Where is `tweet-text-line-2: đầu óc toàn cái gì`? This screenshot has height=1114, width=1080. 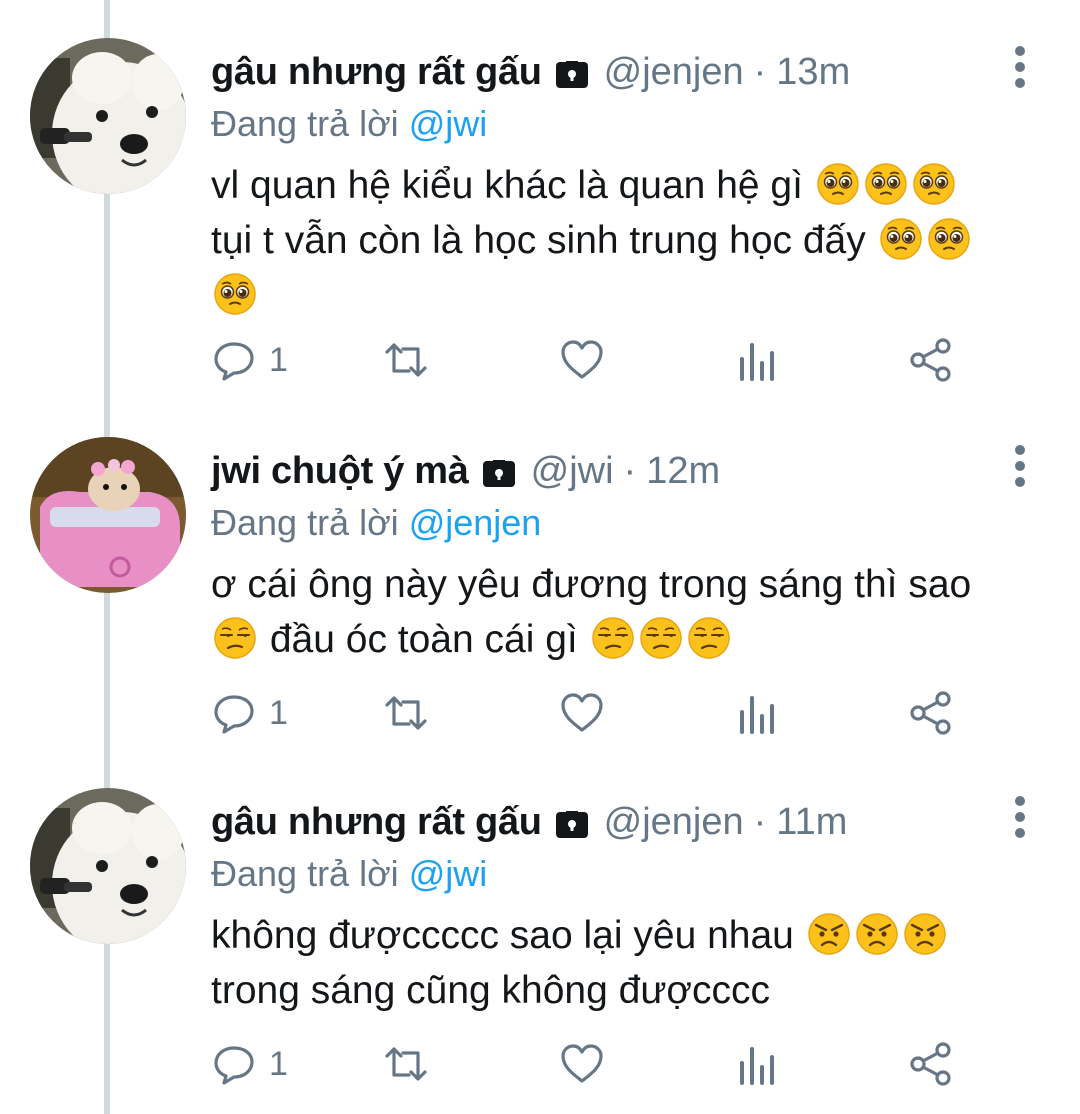
tweet-text-line-2: đầu óc toàn cái gì is located at coordinates (423, 639).